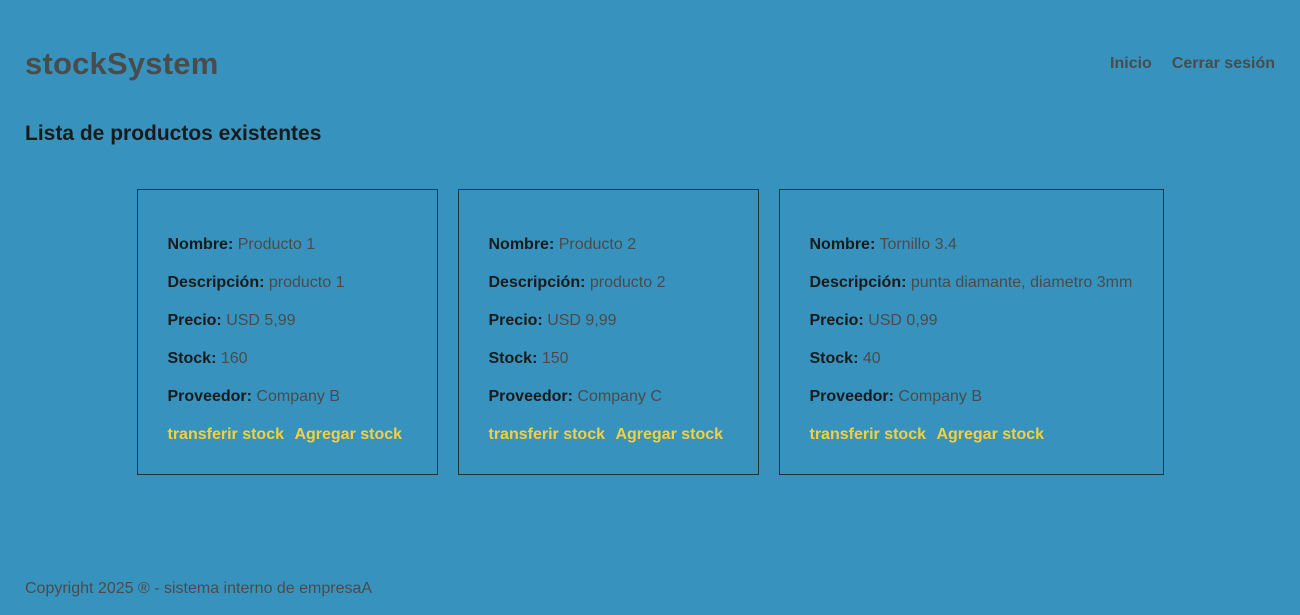 Image resolution: width=1300 pixels, height=615 pixels. I want to click on main-nav: Inicio Cerrar sesión, so click(1192, 64).